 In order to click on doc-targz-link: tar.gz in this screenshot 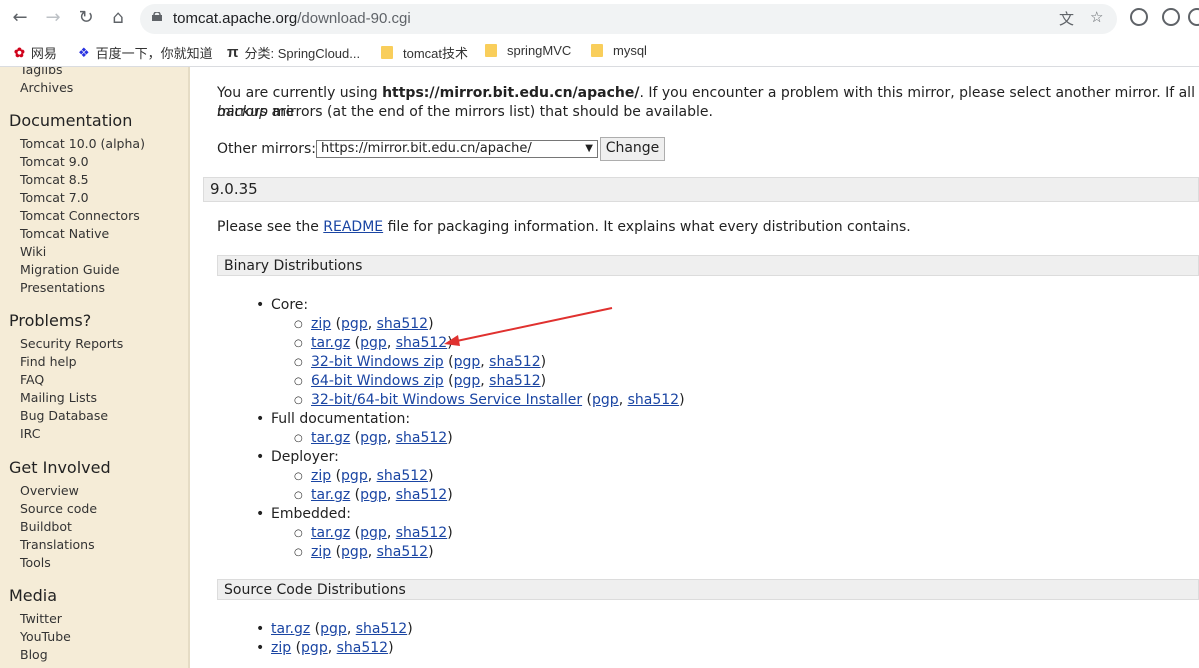, I will do `click(330, 438)`.